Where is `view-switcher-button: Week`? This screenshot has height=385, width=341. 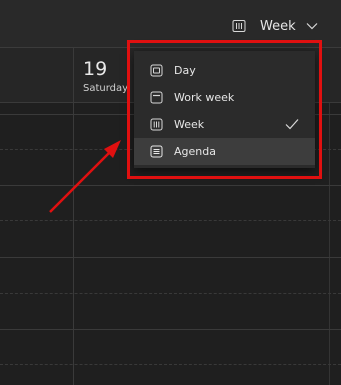
view-switcher-button: Week is located at coordinates (272, 26).